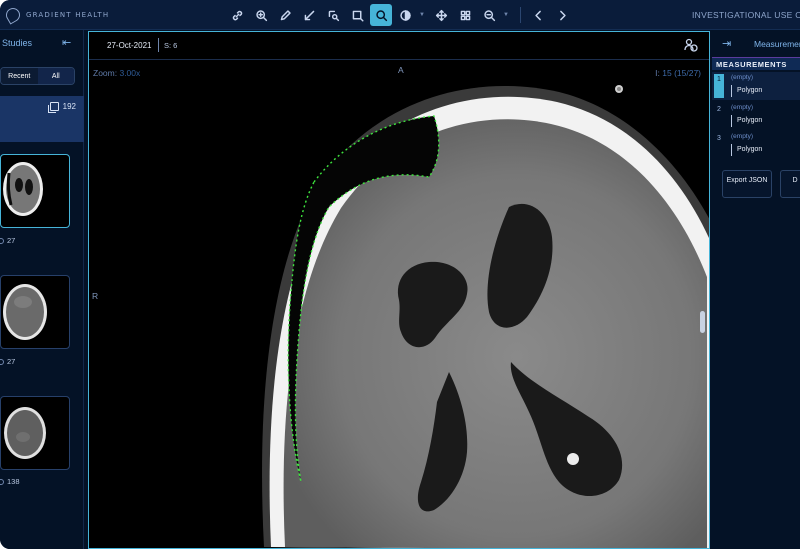 The image size is (800, 549). Describe the element at coordinates (726, 43) in the screenshot. I see `collapse-right-panel-icon: ⇥` at that location.